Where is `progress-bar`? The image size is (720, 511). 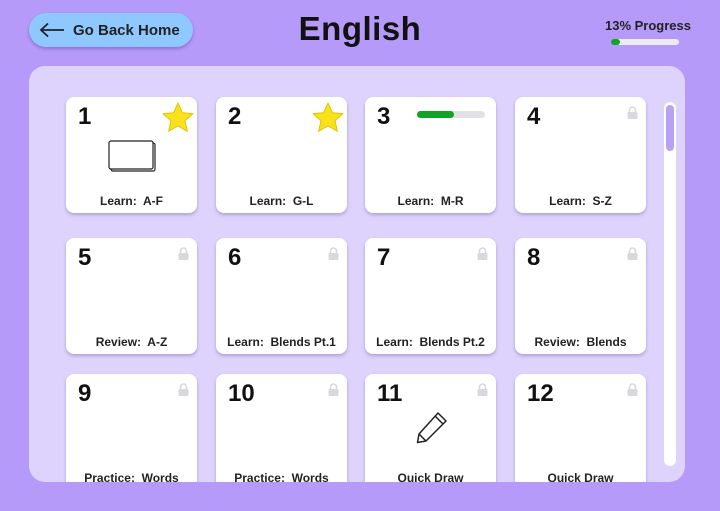
progress-bar is located at coordinates (645, 42).